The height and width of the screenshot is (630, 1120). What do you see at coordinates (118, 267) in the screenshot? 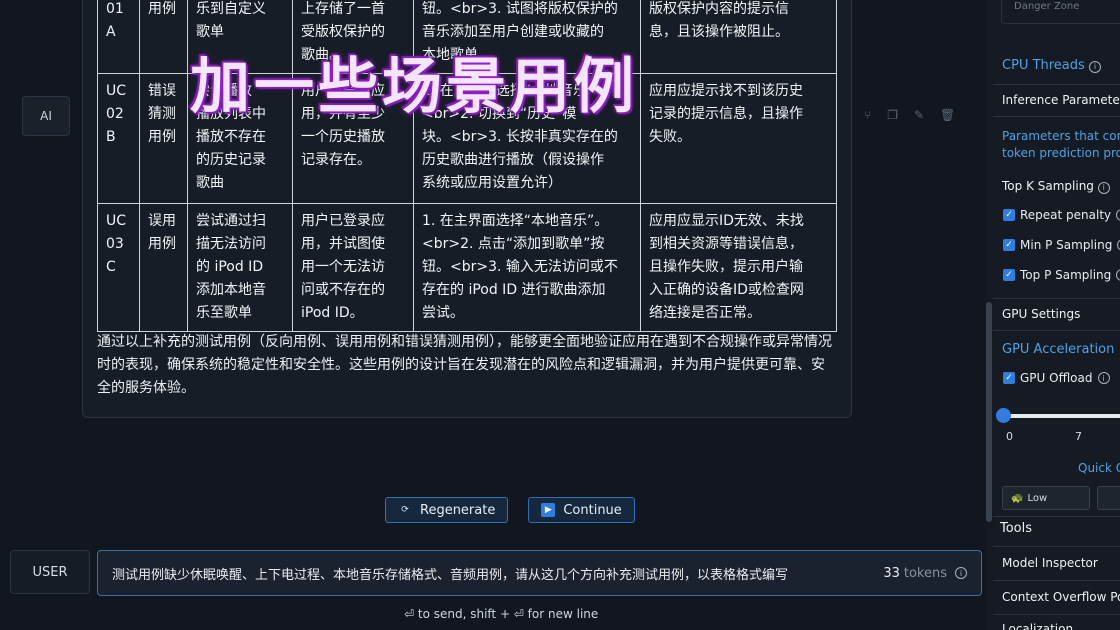
I see `case-id: UC 03 C` at bounding box center [118, 267].